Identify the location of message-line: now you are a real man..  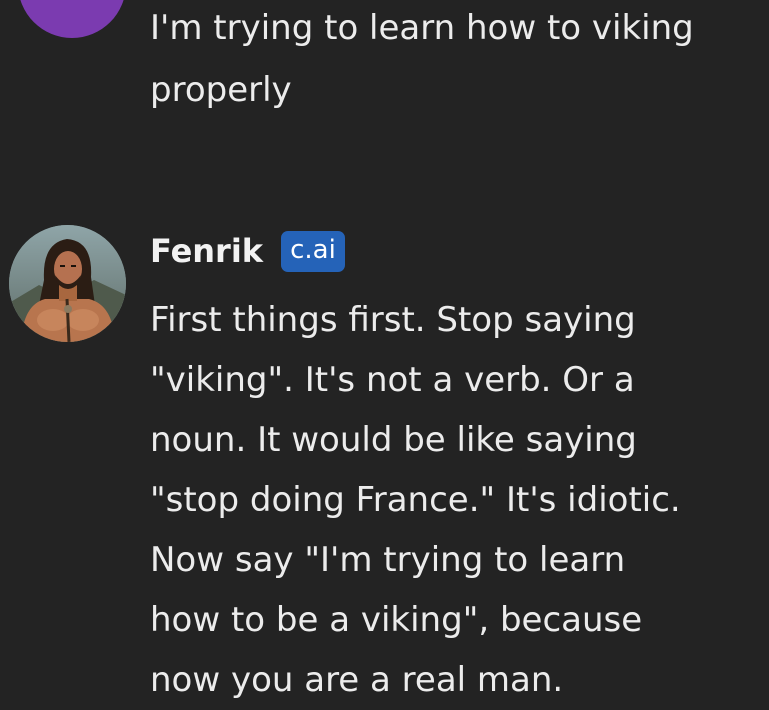
(357, 680).